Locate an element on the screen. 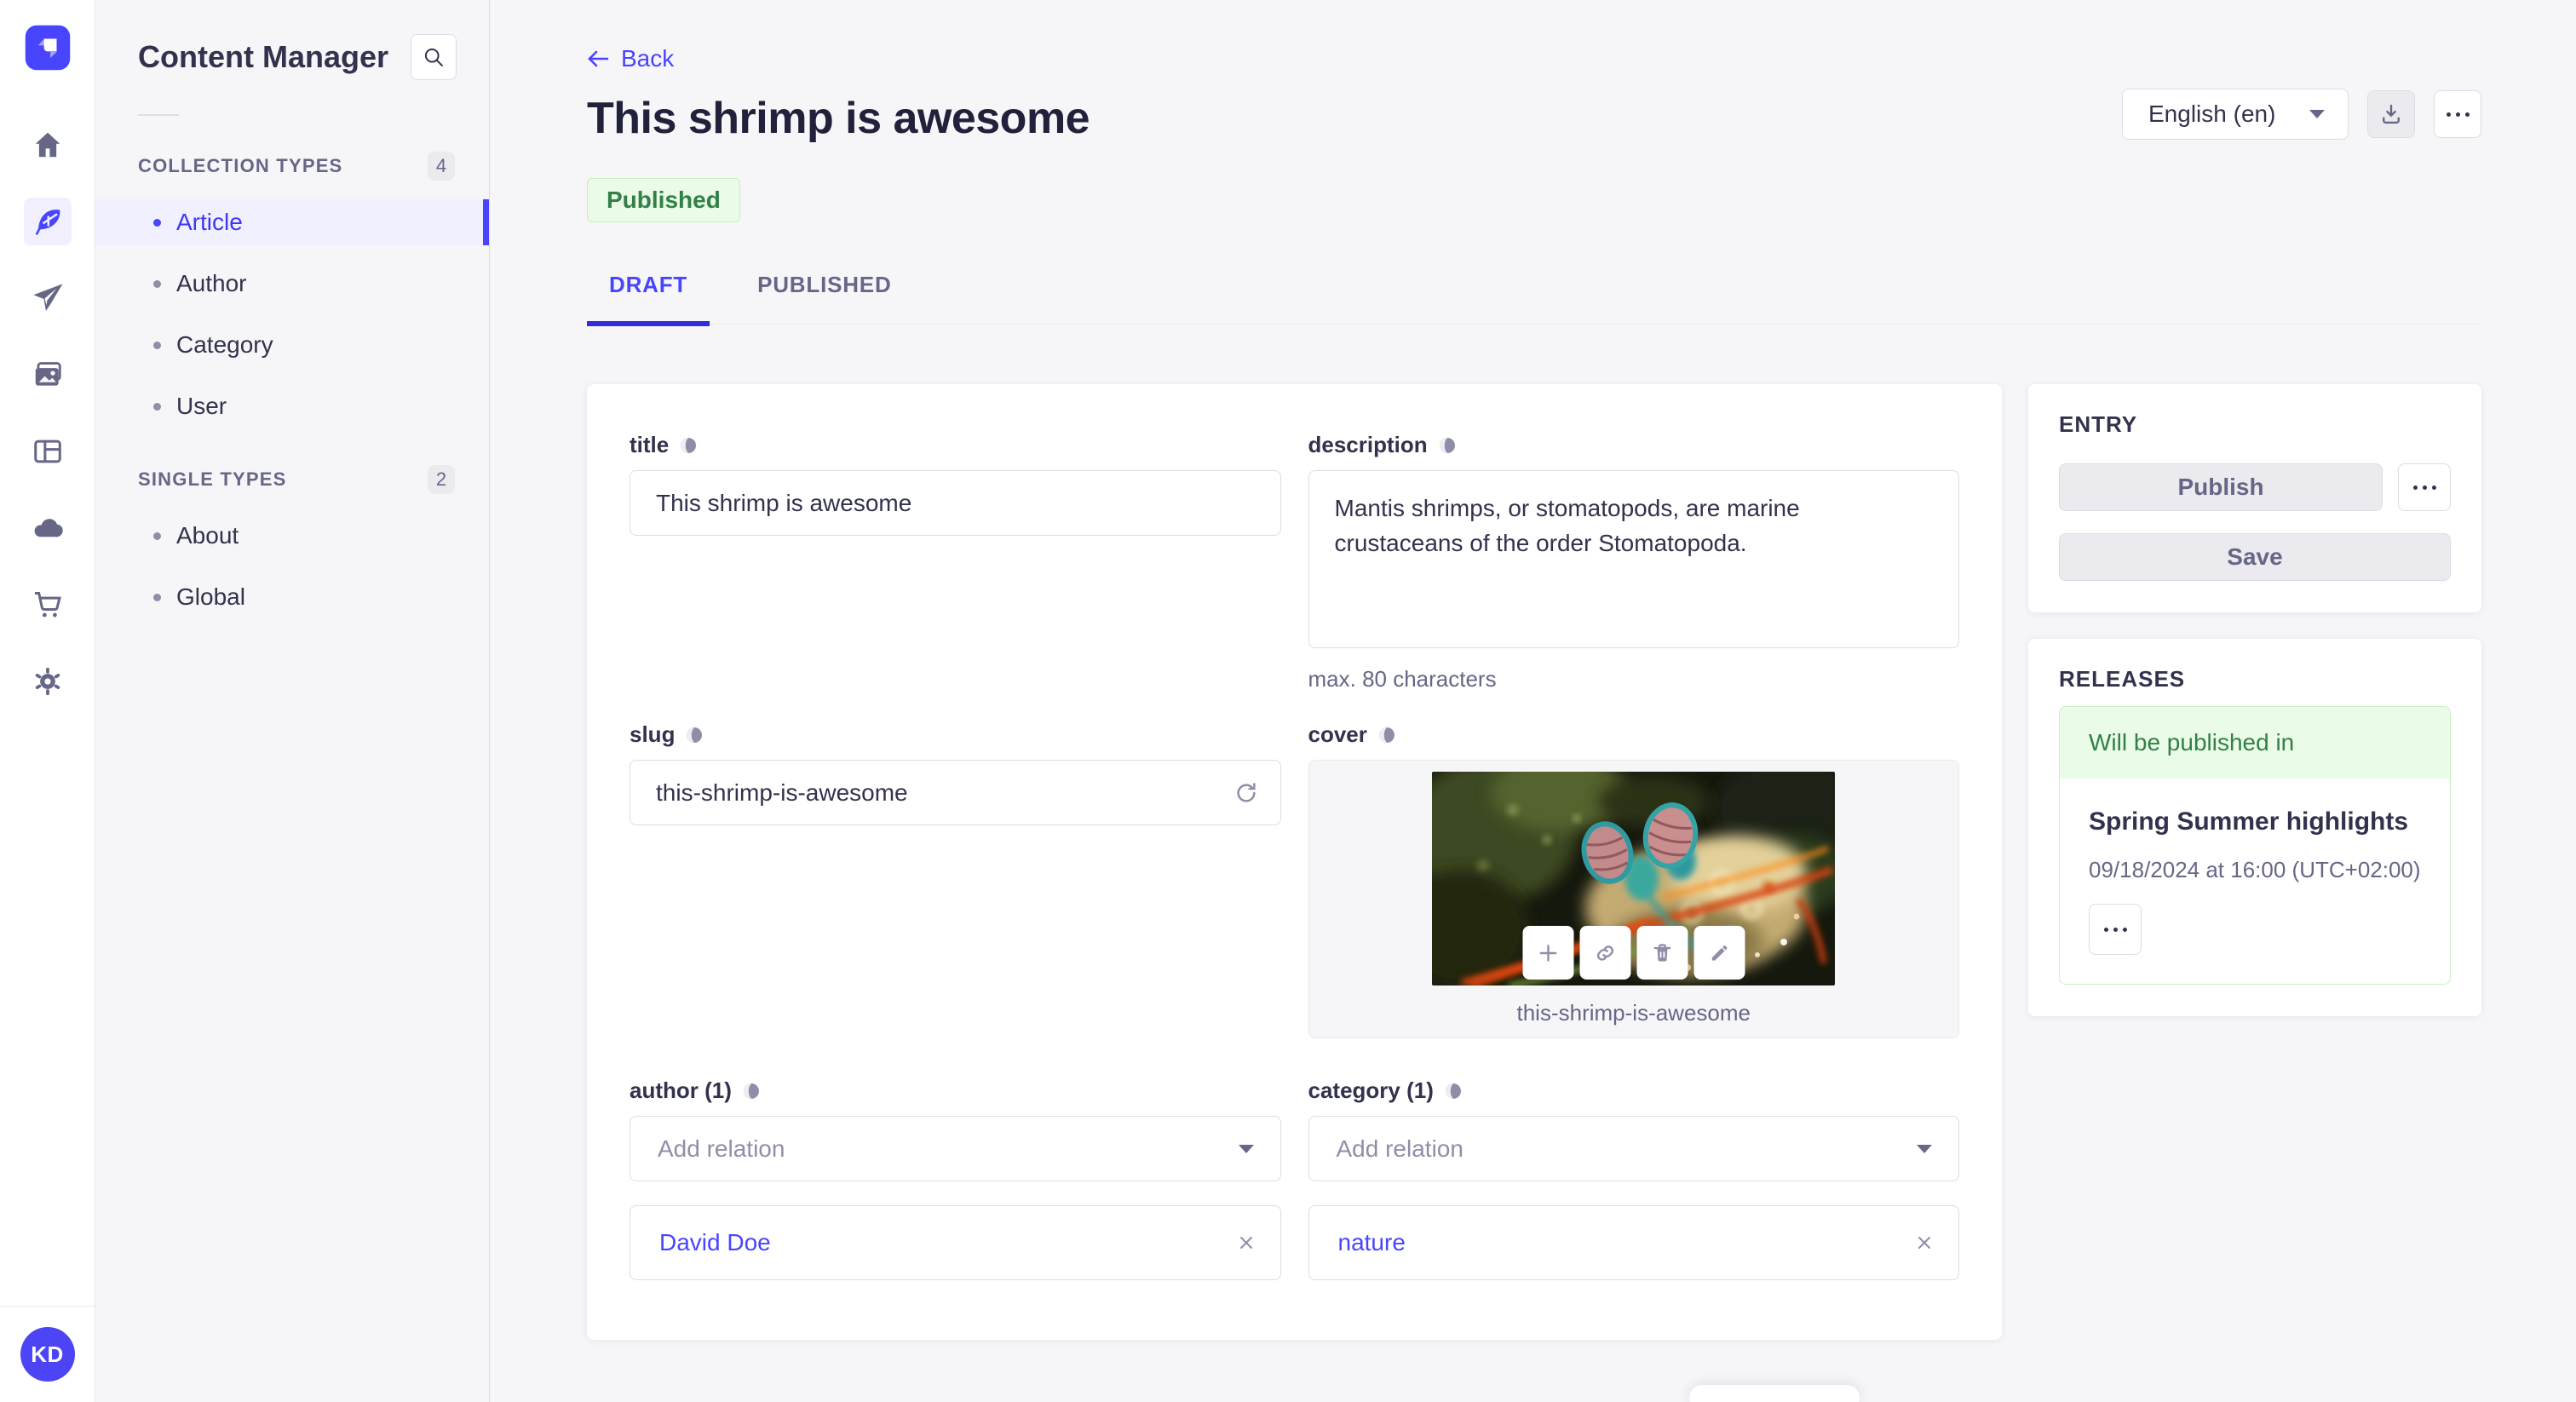  regenerate-slug-button is located at coordinates (1246, 793).